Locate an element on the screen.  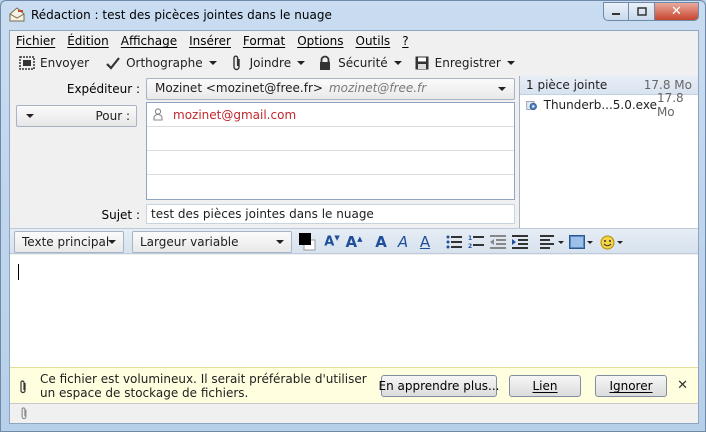
menu-format: Format is located at coordinates (265, 41).